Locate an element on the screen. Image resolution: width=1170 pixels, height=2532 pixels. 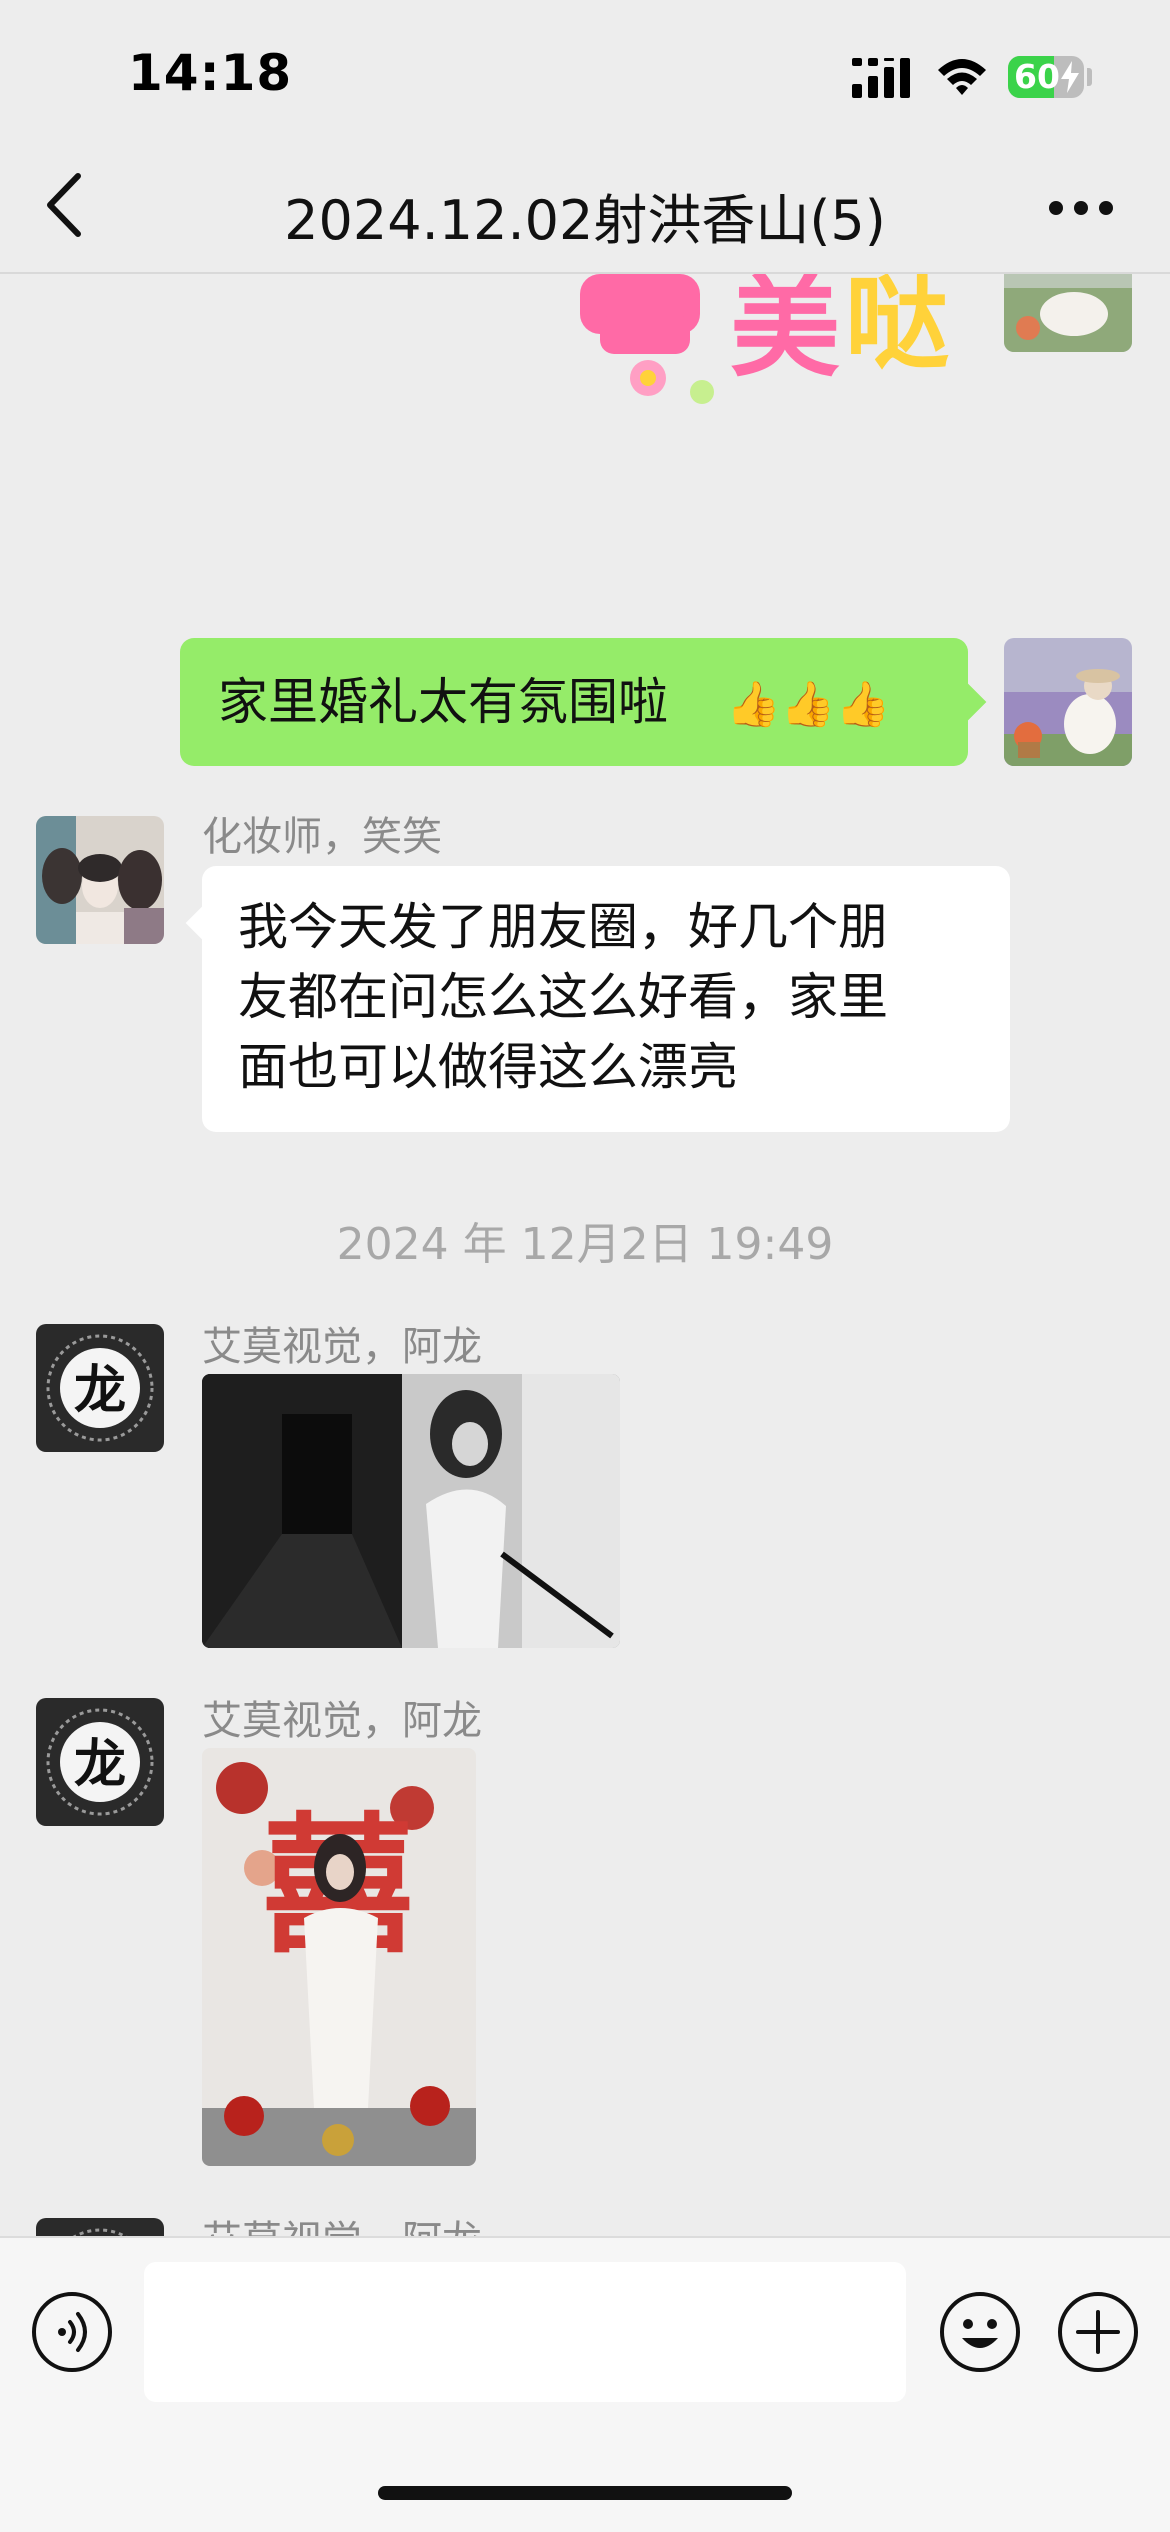
message-line: 友都在问怎么这么好看，家里 is located at coordinates (563, 997).